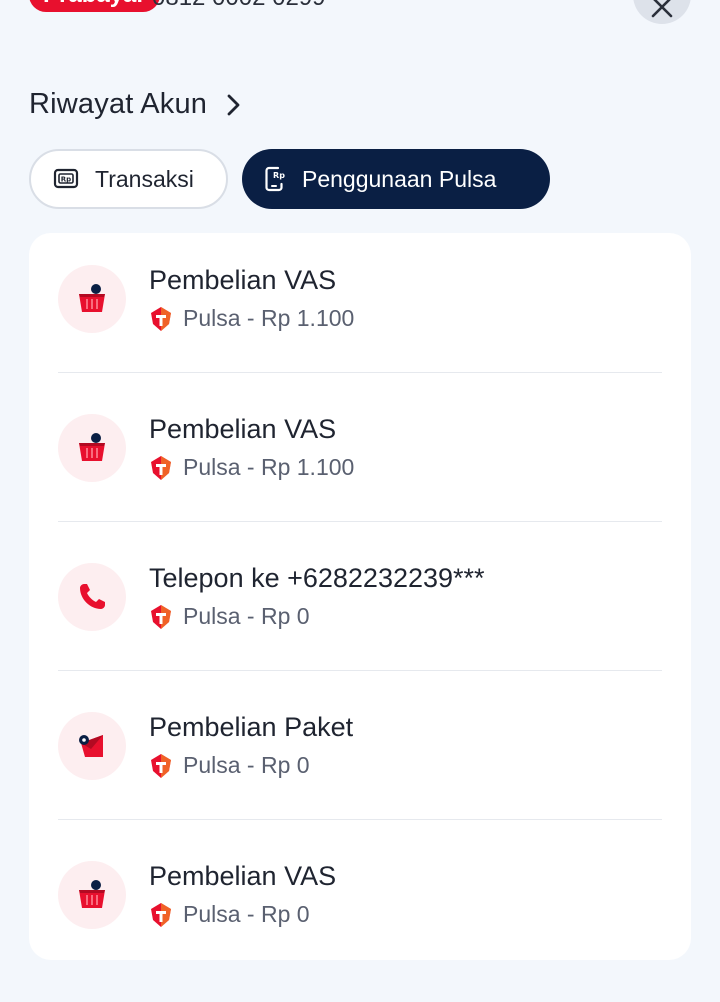 Image resolution: width=720 pixels, height=1002 pixels. I want to click on tab-transaksi: Rp Transaksi, so click(128, 179).